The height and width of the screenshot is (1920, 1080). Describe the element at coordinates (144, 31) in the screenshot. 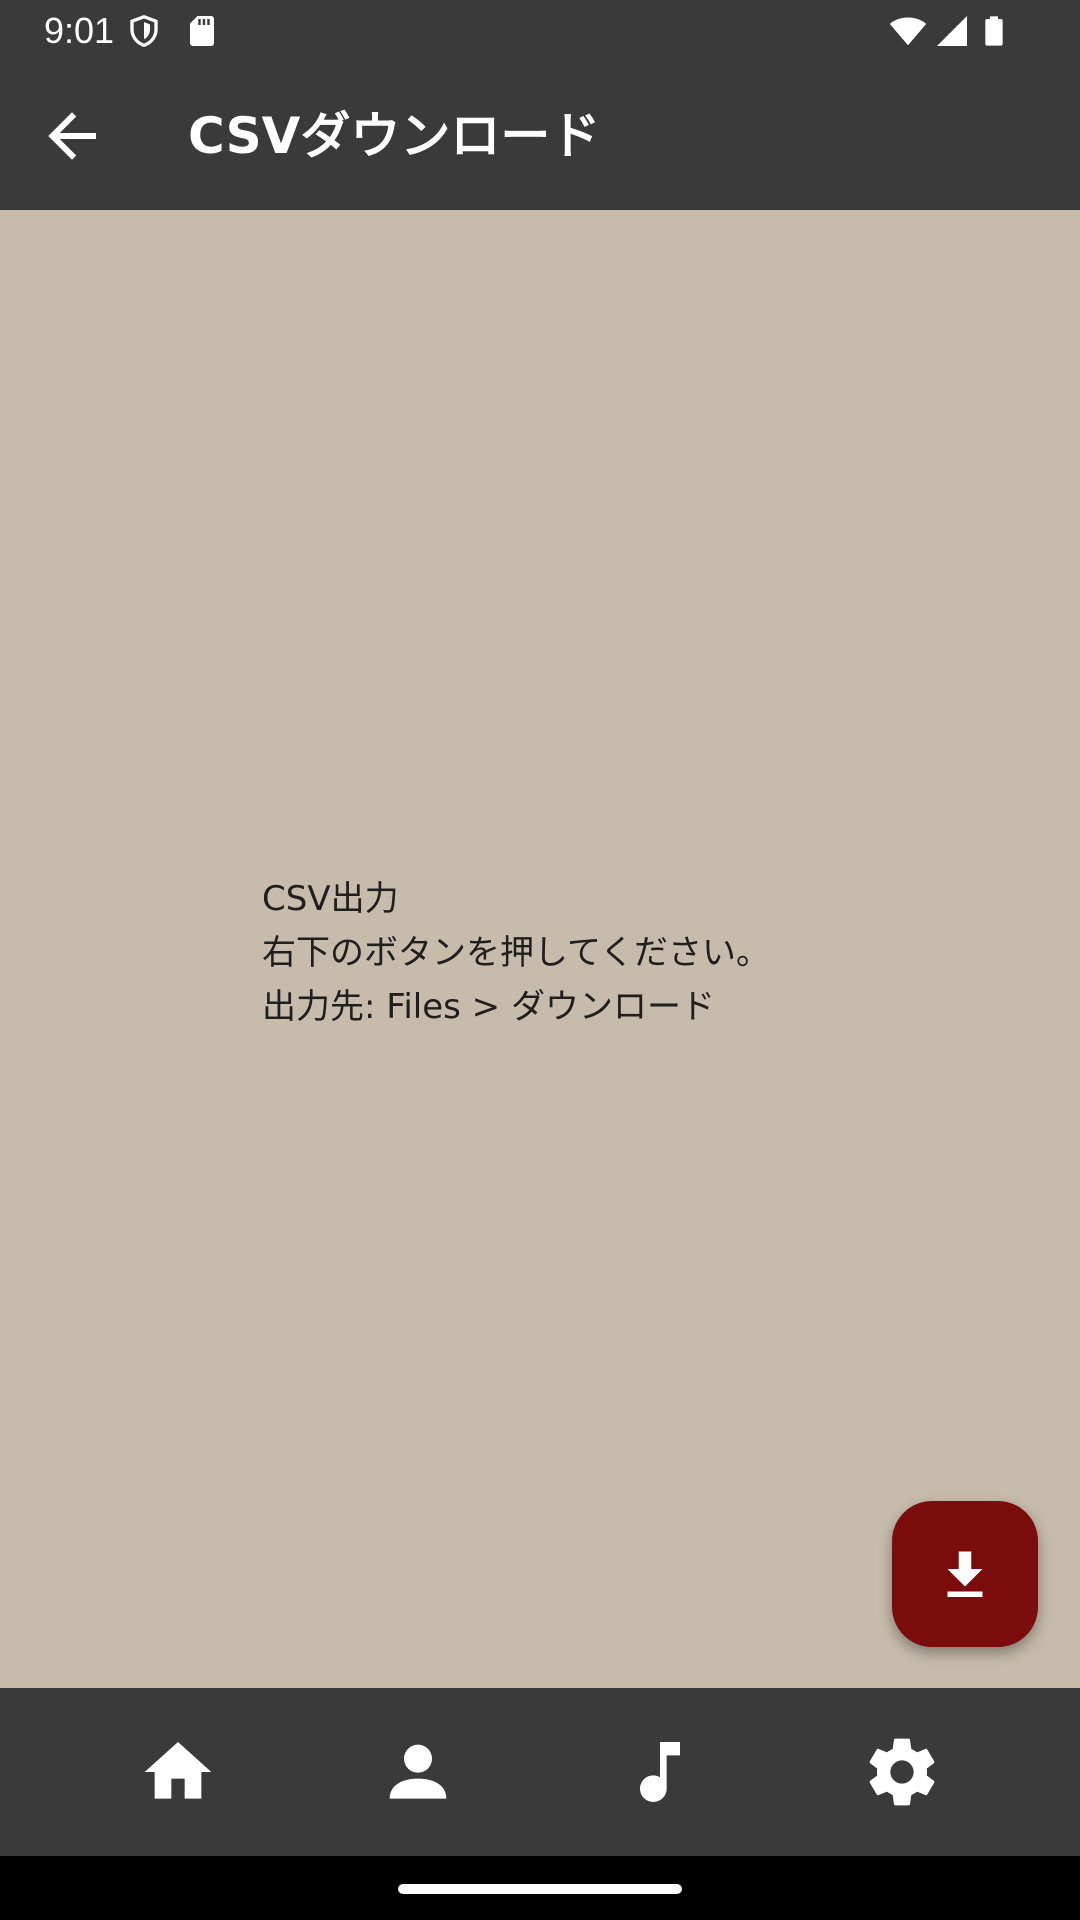

I see `shield-icon` at that location.